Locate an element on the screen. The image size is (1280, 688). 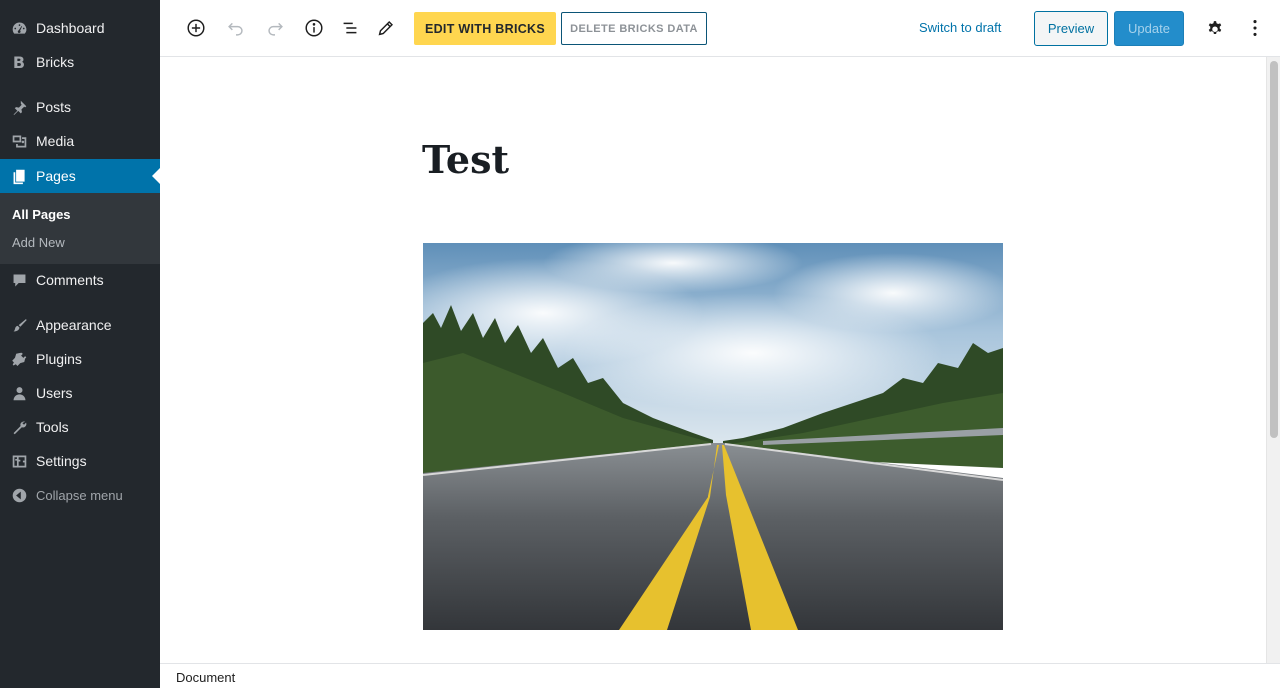
sidebar-item-label: Users is located at coordinates (54, 393).